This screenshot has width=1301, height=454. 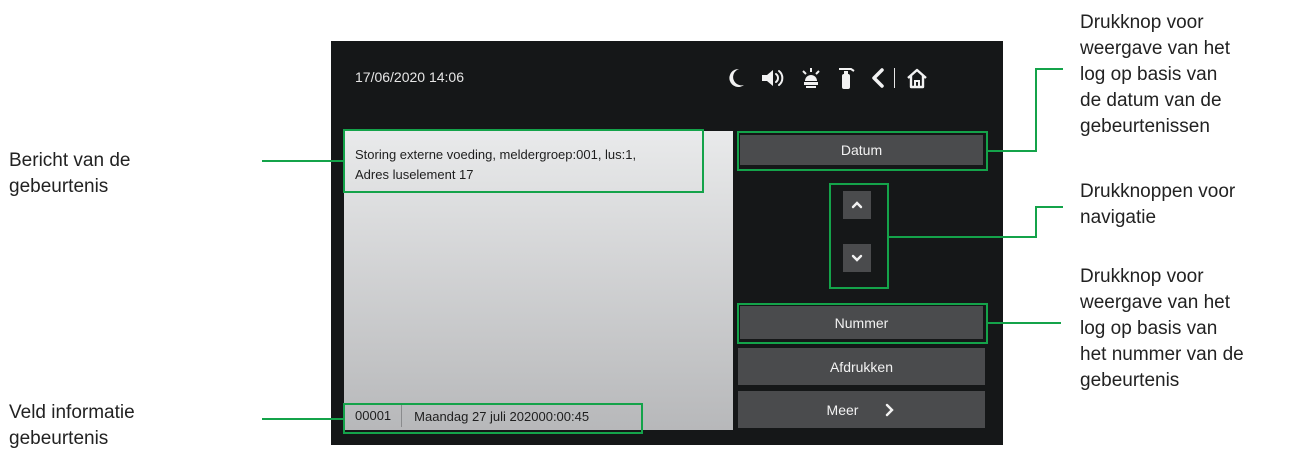 What do you see at coordinates (70, 160) in the screenshot?
I see `label-line: Bericht van de` at bounding box center [70, 160].